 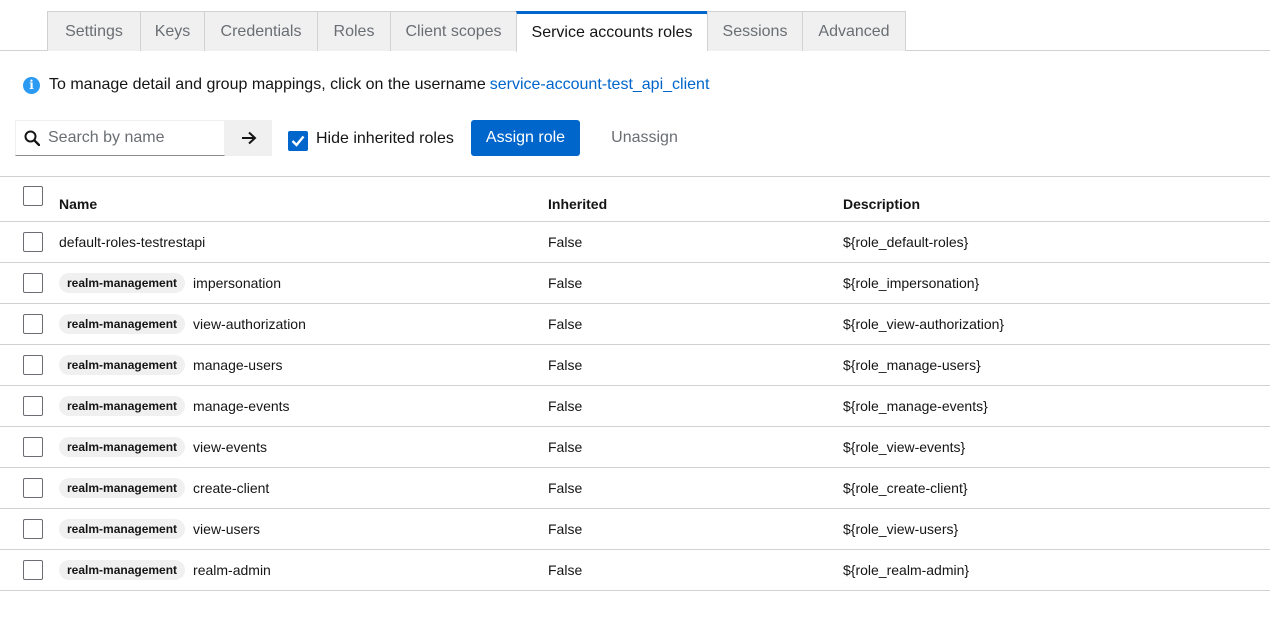 What do you see at coordinates (906, 242) in the screenshot?
I see `role-description: ${role_default-roles}` at bounding box center [906, 242].